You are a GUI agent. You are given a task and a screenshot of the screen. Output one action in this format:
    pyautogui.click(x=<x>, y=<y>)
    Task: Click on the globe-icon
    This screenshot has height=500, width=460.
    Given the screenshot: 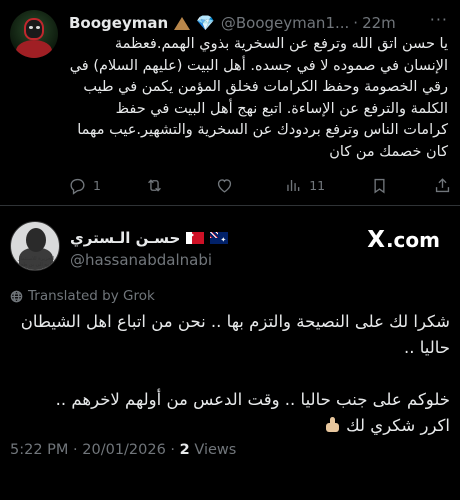 What is the action you would take?
    pyautogui.click(x=16, y=296)
    